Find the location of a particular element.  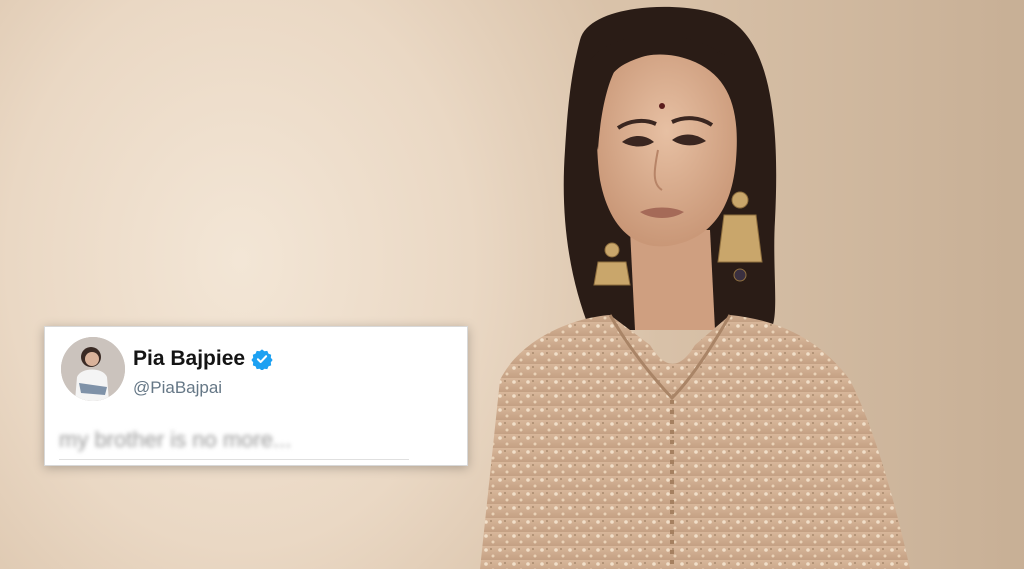

avatar is located at coordinates (93, 369).